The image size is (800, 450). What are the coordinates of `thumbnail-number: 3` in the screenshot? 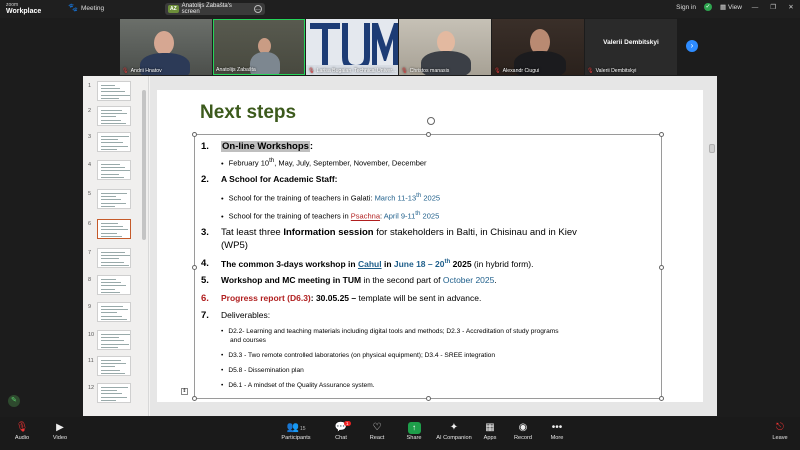 It's located at (90, 137).